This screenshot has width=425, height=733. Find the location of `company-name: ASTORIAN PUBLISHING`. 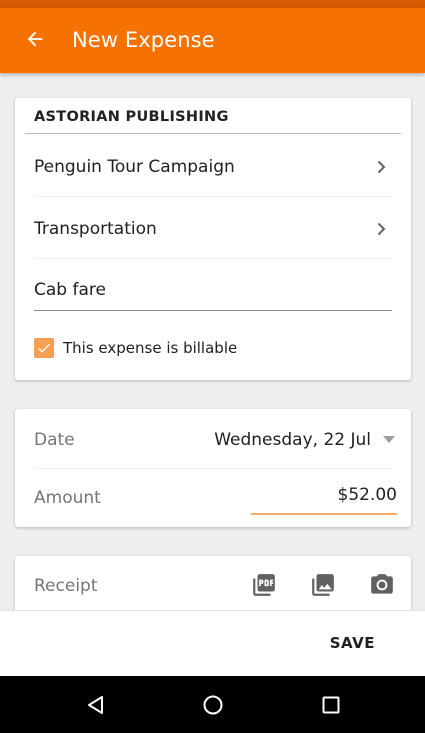

company-name: ASTORIAN PUBLISHING is located at coordinates (131, 117).